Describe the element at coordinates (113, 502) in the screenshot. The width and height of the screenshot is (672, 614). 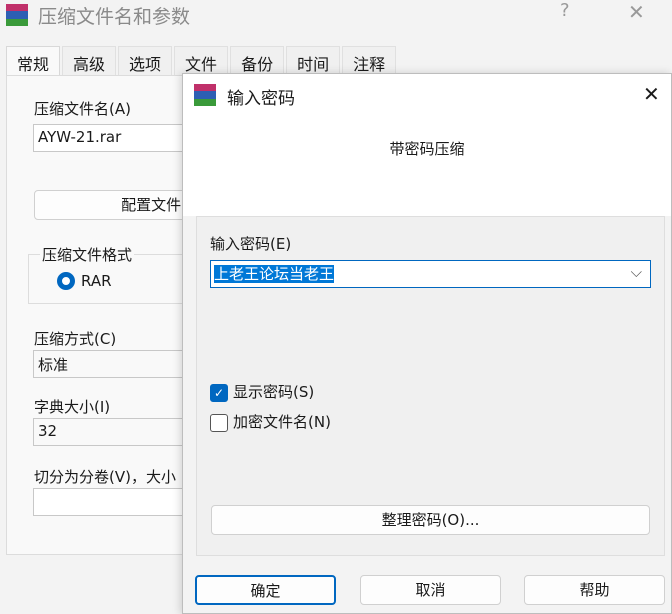
I see `split-input` at that location.